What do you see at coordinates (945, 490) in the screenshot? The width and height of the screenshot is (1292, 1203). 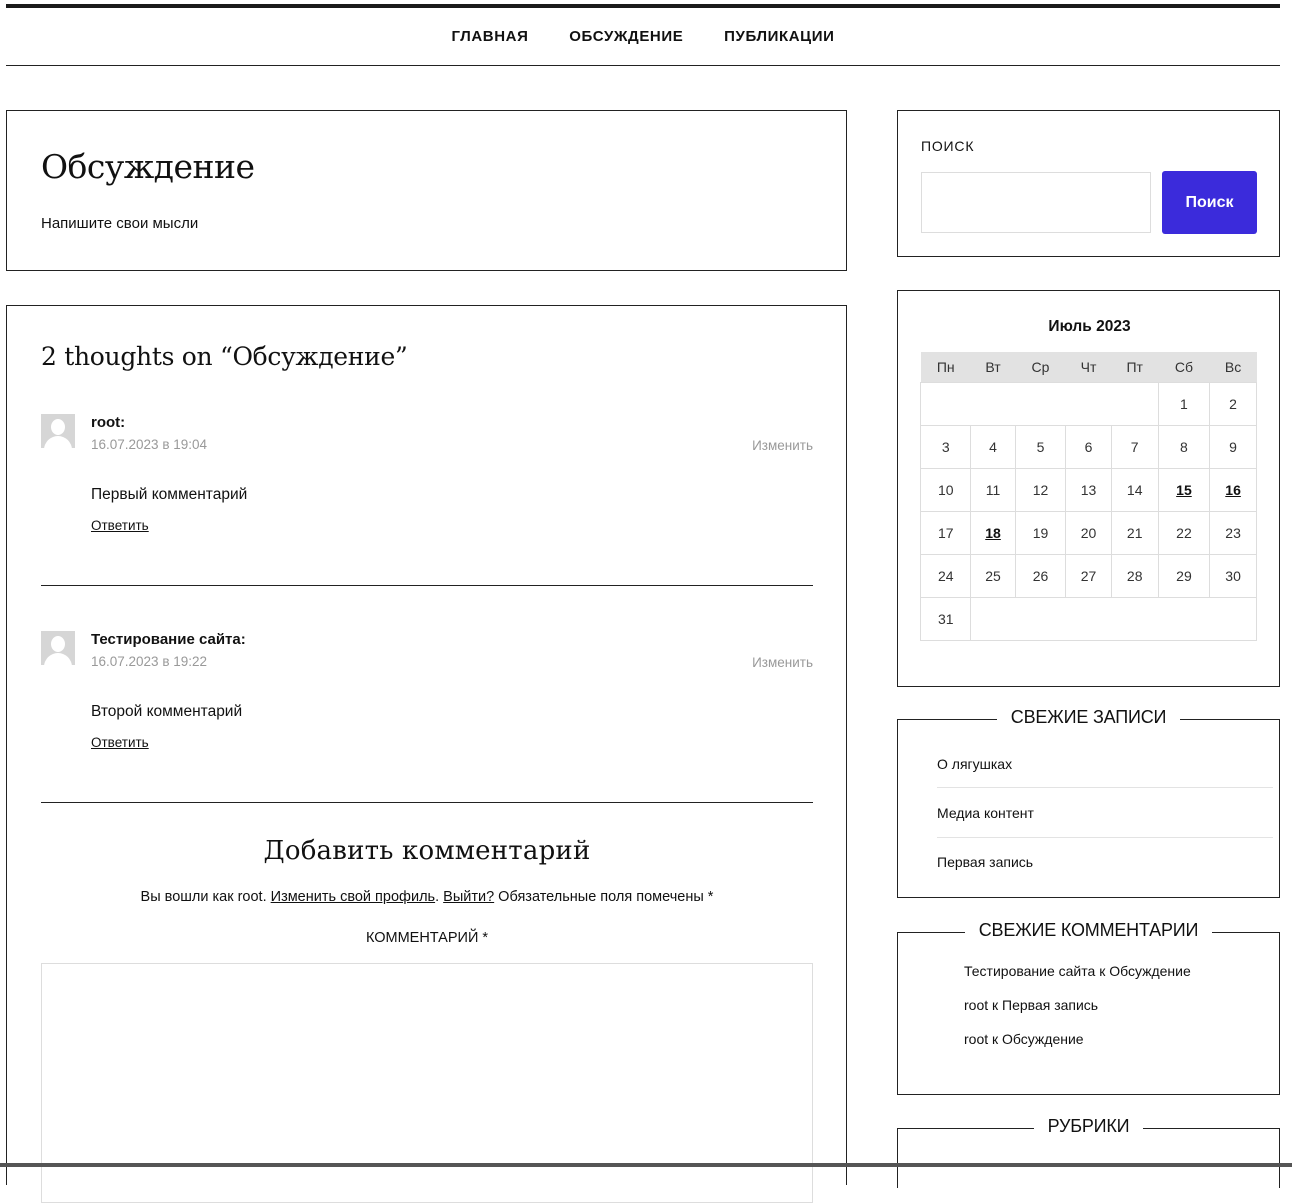 I see `calendar-day: 10` at bounding box center [945, 490].